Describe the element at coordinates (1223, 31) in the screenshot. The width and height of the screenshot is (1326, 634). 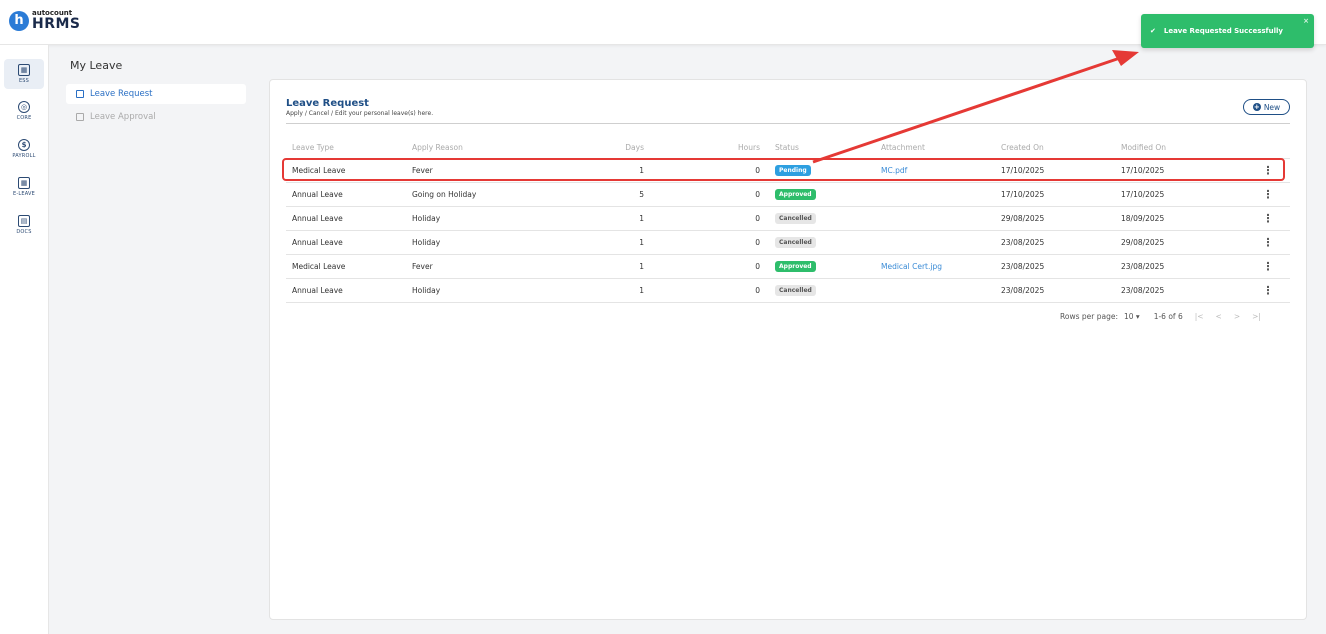
I see `toast-message: Leave Requested Successfully` at that location.